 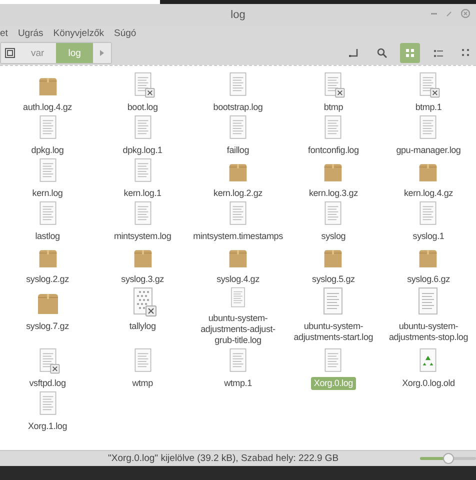 What do you see at coordinates (449, 13) in the screenshot?
I see `maximize-icon` at bounding box center [449, 13].